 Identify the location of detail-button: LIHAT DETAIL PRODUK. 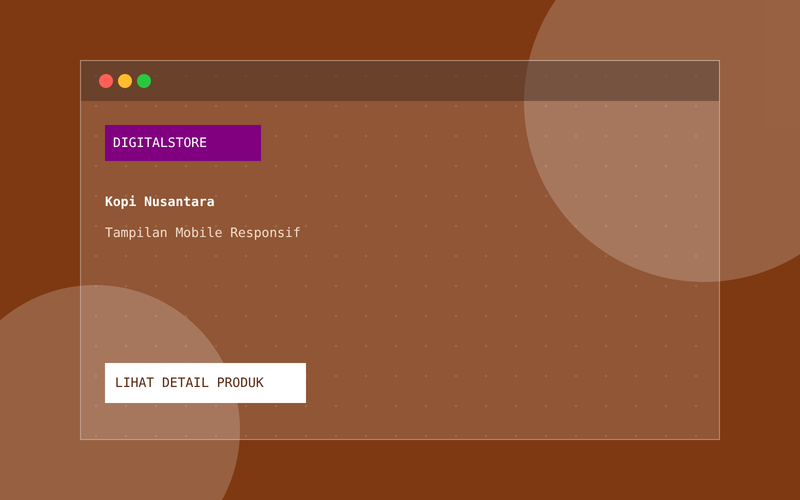
(205, 383).